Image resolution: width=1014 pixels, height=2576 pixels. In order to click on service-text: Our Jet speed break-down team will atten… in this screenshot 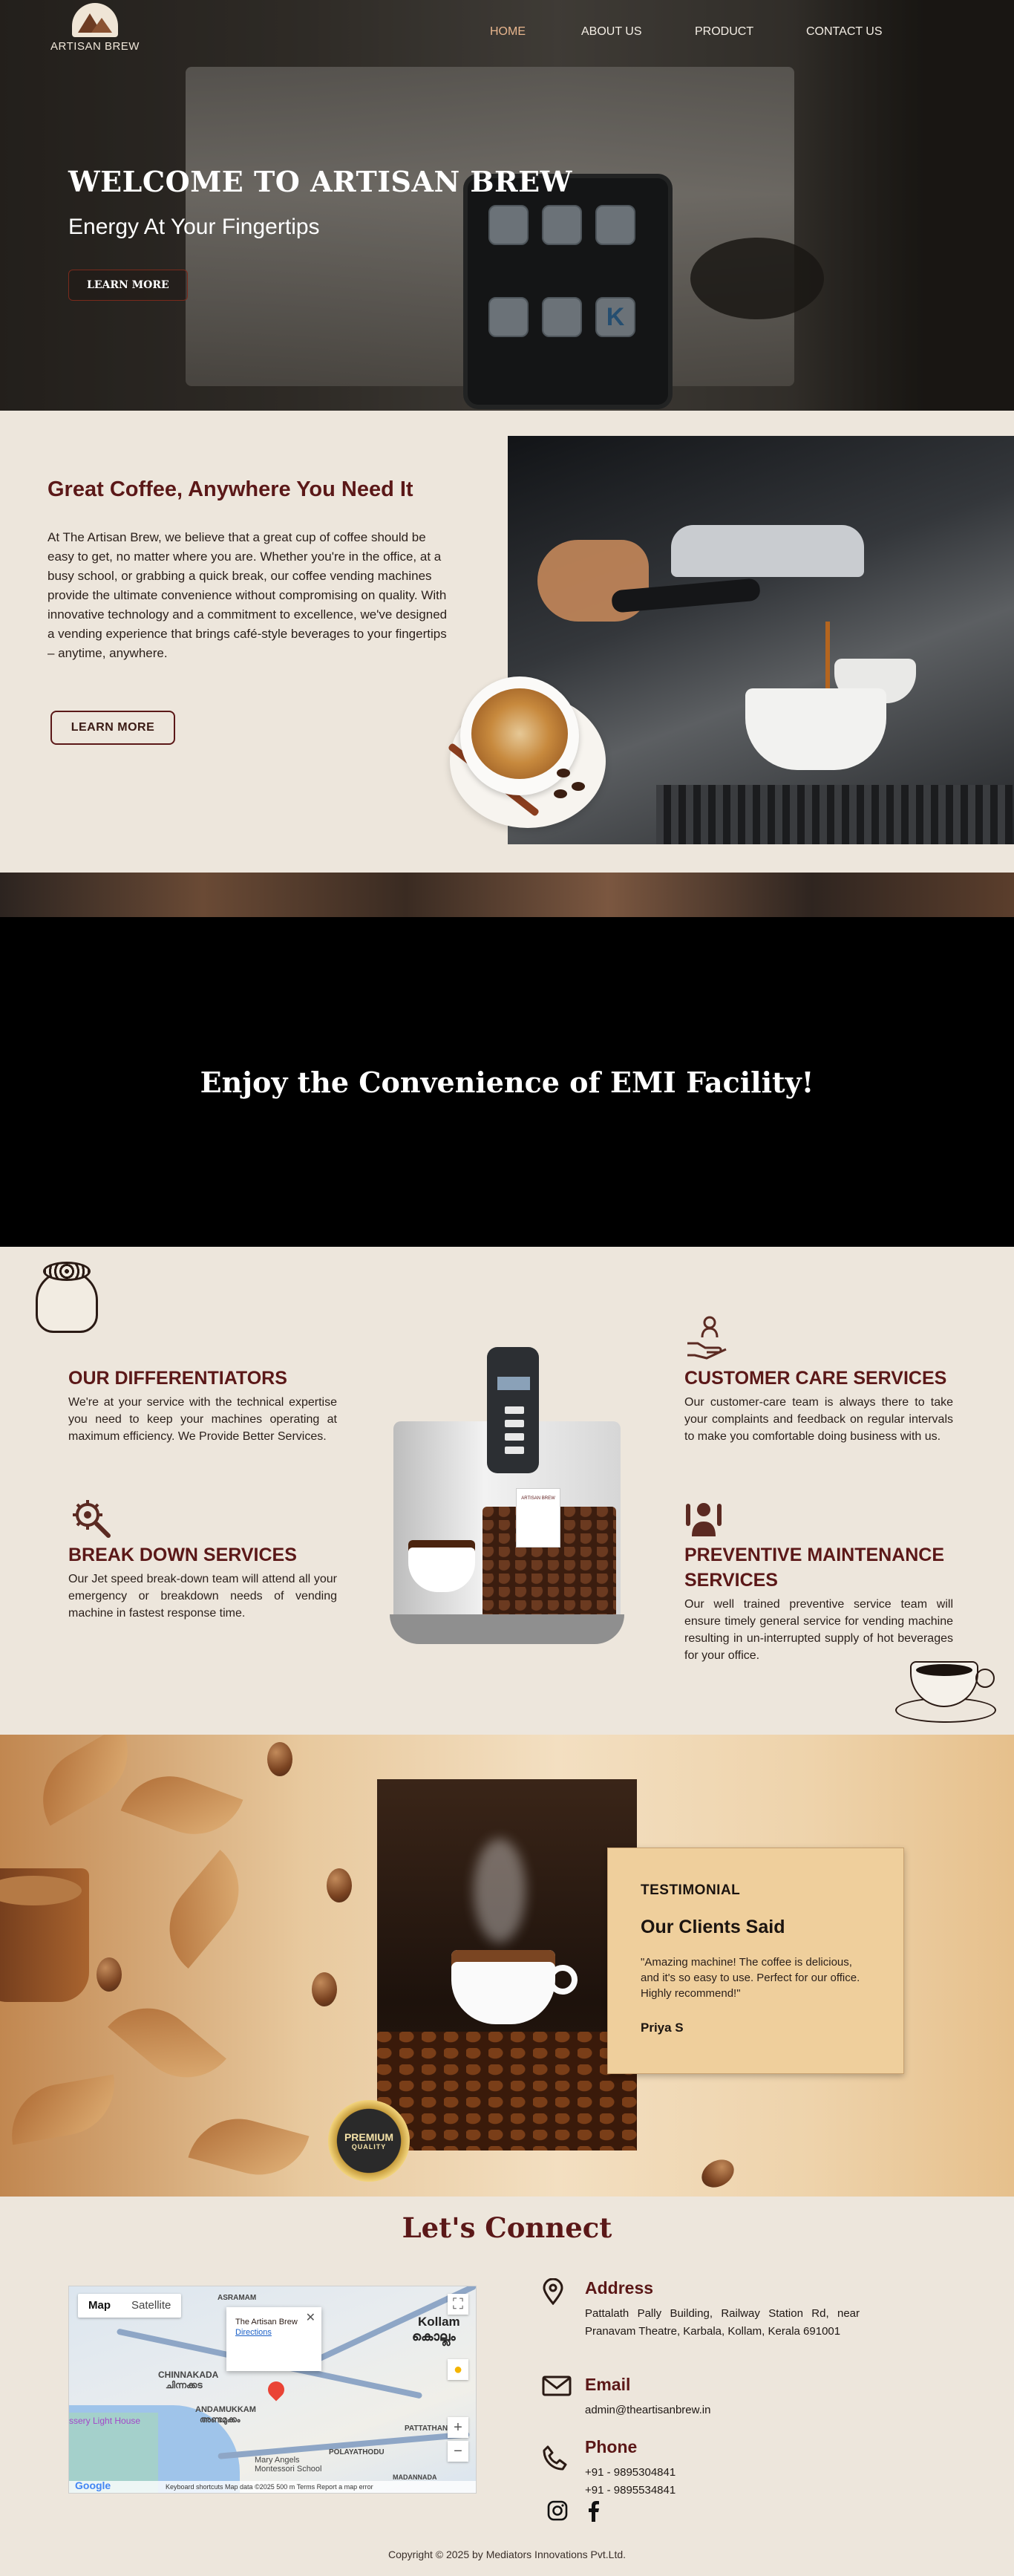, I will do `click(202, 1596)`.